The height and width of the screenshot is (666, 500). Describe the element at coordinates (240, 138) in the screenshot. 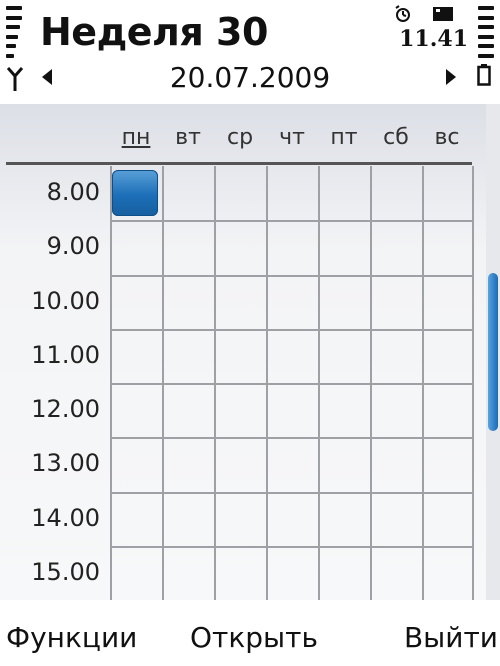

I see `day-header: ср` at that location.